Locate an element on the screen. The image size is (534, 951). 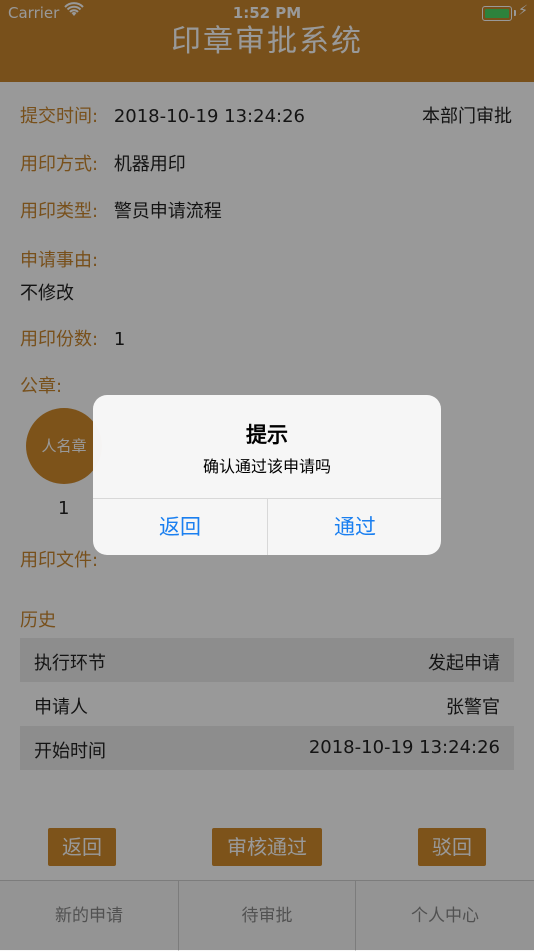
confirm-dialog: 提示 确认通过该申请吗 返回 通过 is located at coordinates (267, 475).